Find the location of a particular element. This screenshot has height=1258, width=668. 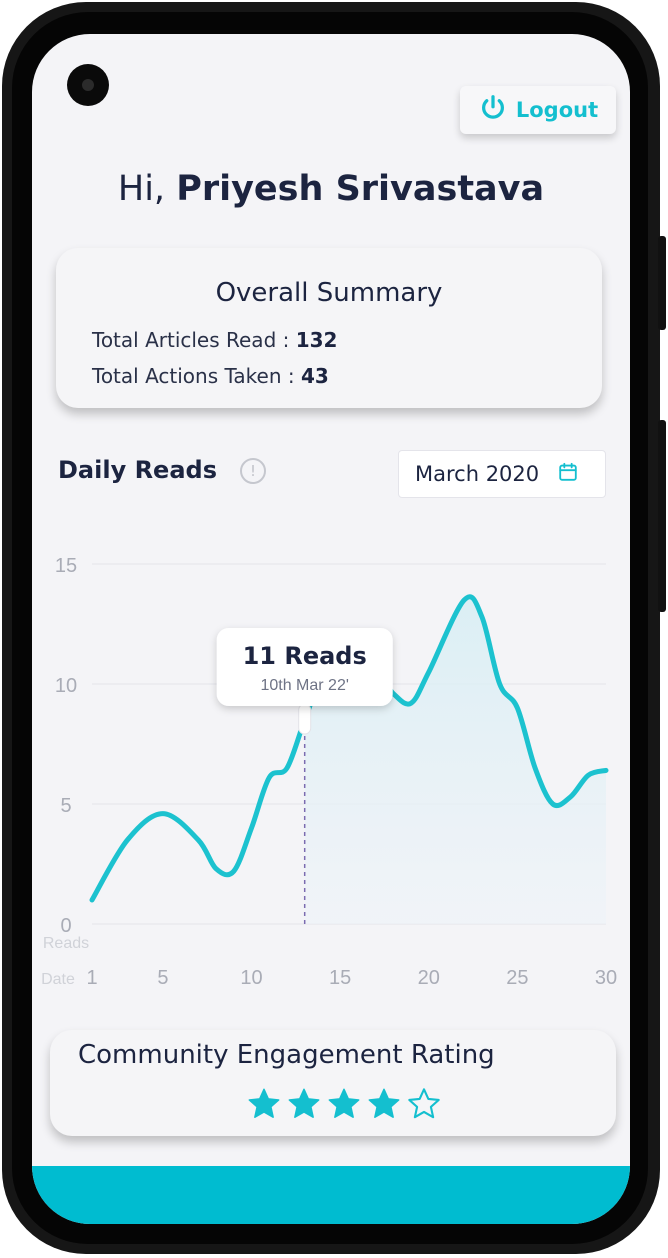

stat-articles-read: Total Articles Read : 132 is located at coordinates (214, 340).